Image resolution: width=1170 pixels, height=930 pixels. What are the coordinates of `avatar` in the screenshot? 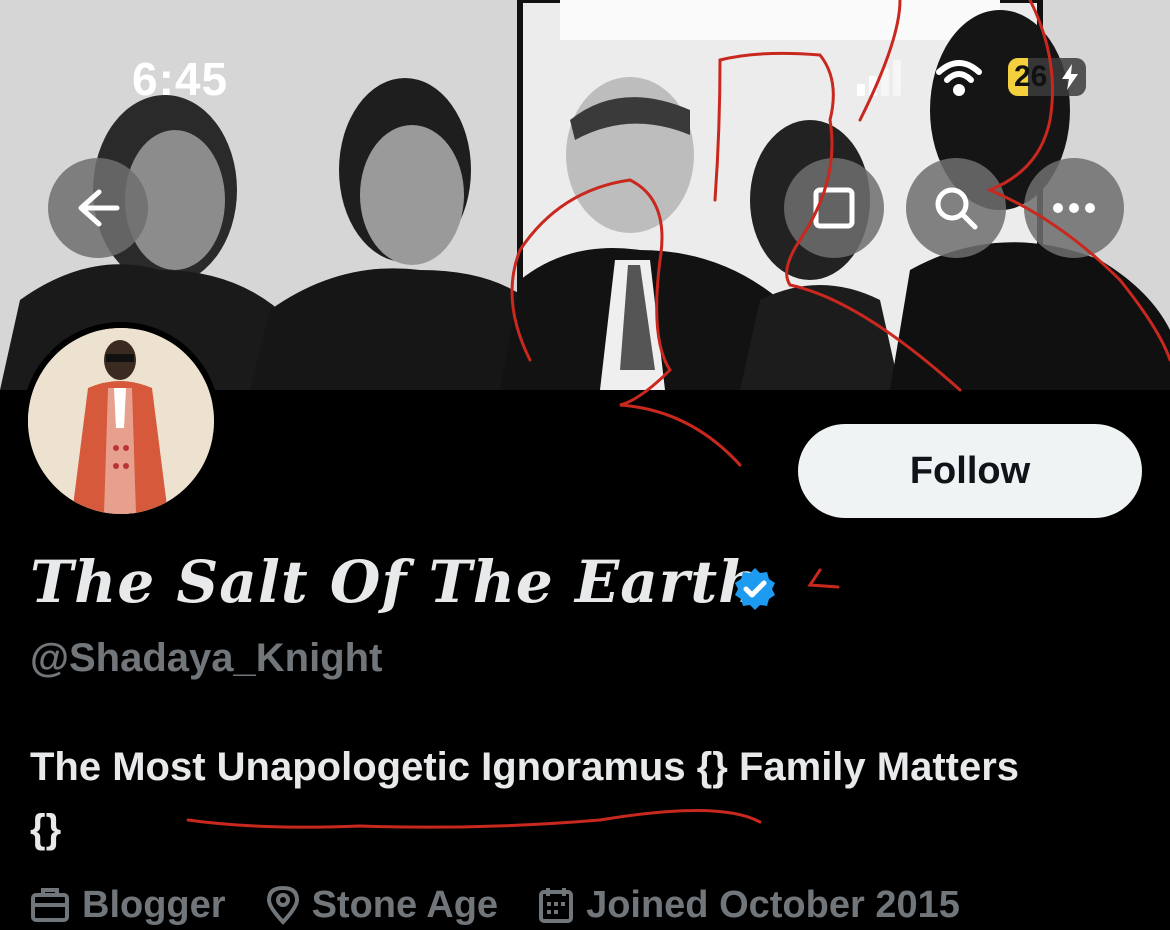 It's located at (121, 421).